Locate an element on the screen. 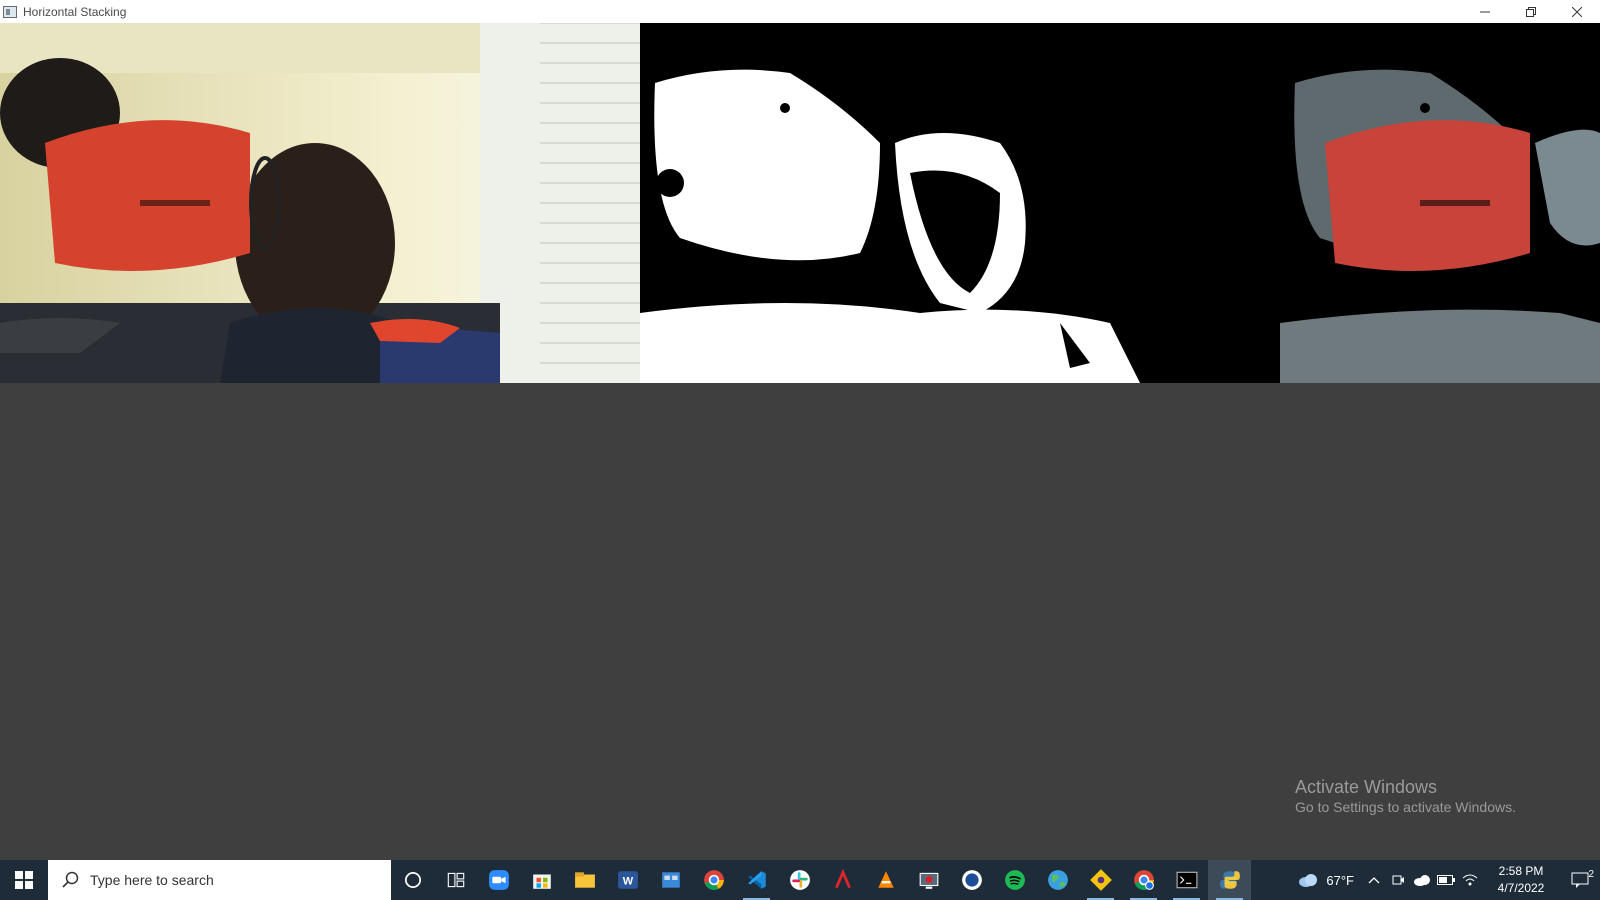  taskbar-app-circle-button is located at coordinates (971, 880).